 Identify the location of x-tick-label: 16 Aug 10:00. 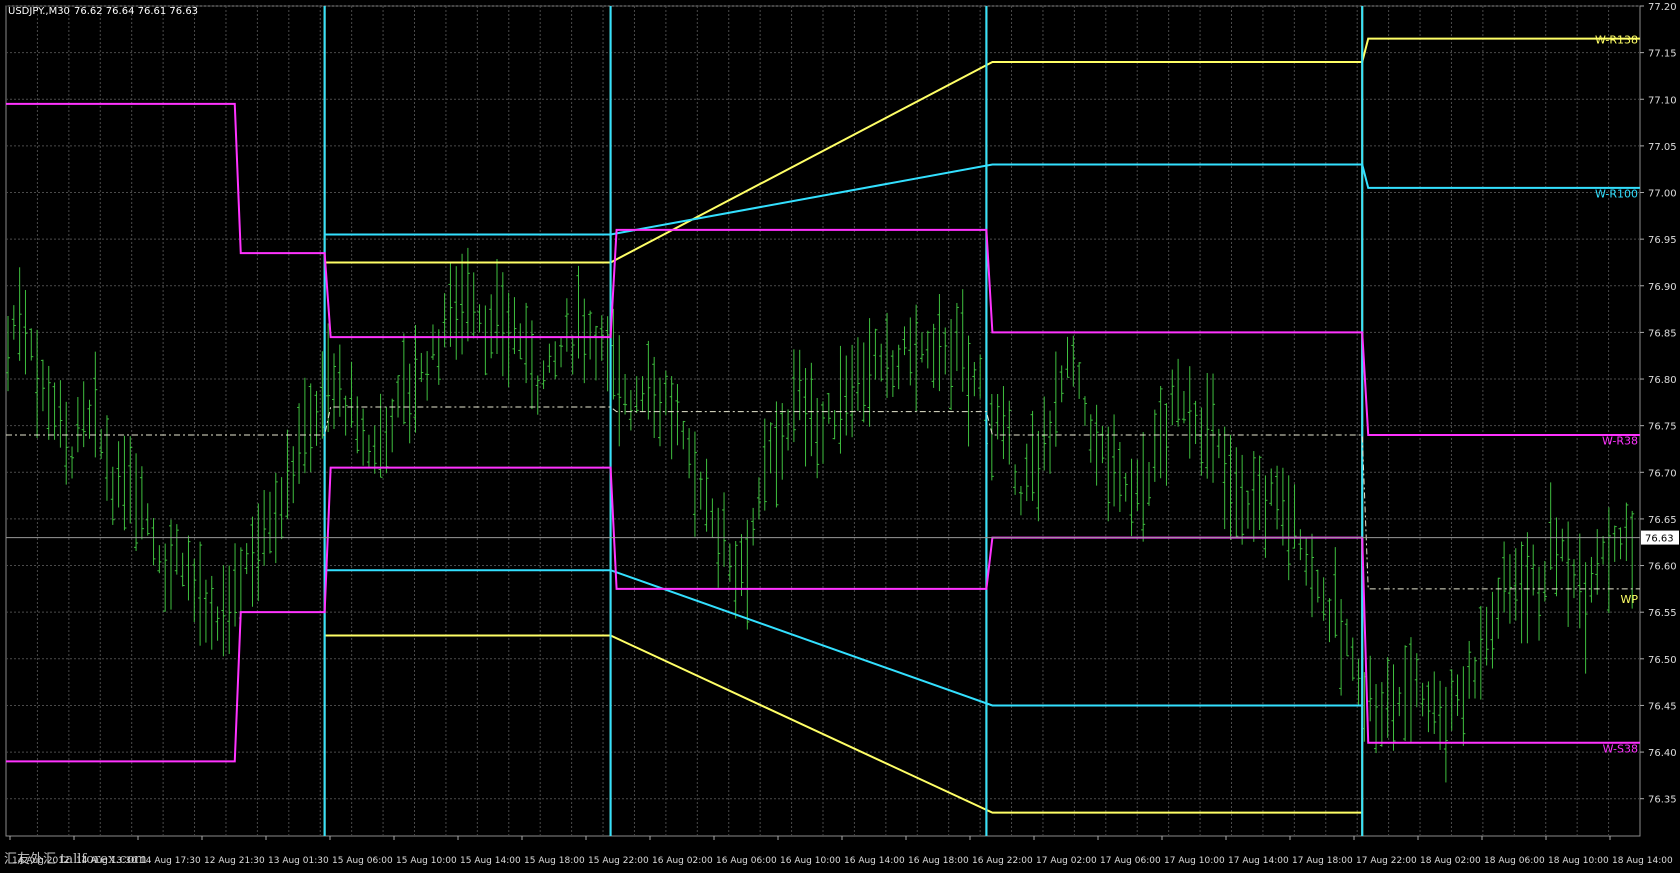
(810, 861).